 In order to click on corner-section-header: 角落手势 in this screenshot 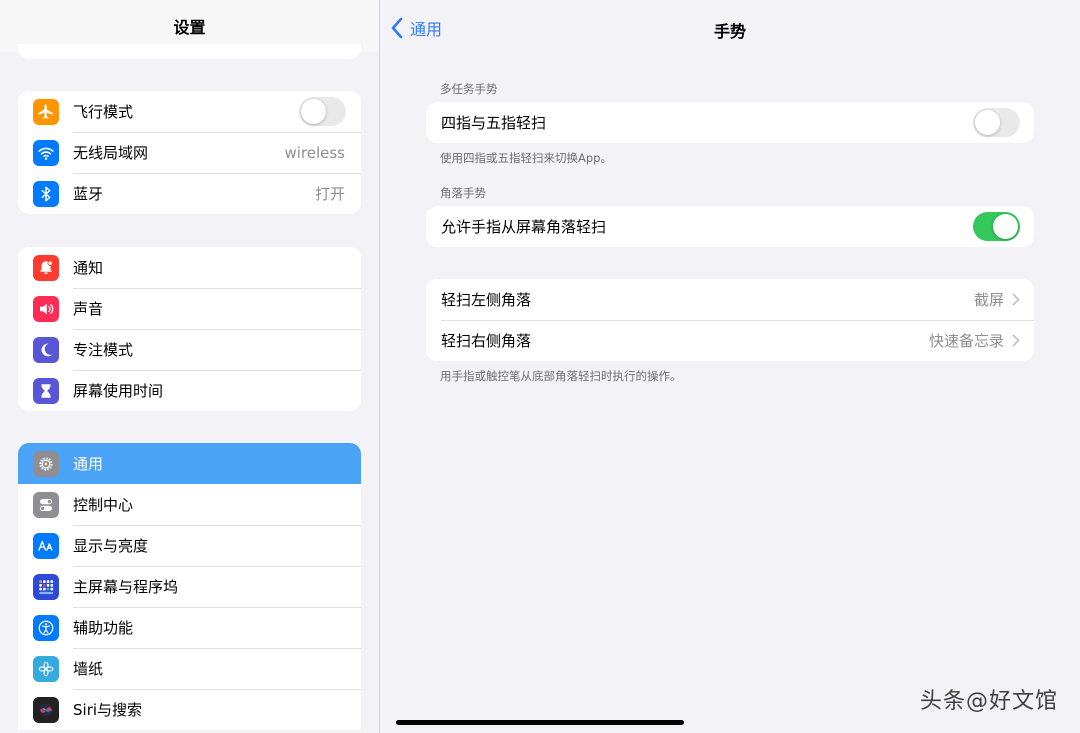, I will do `click(463, 193)`.